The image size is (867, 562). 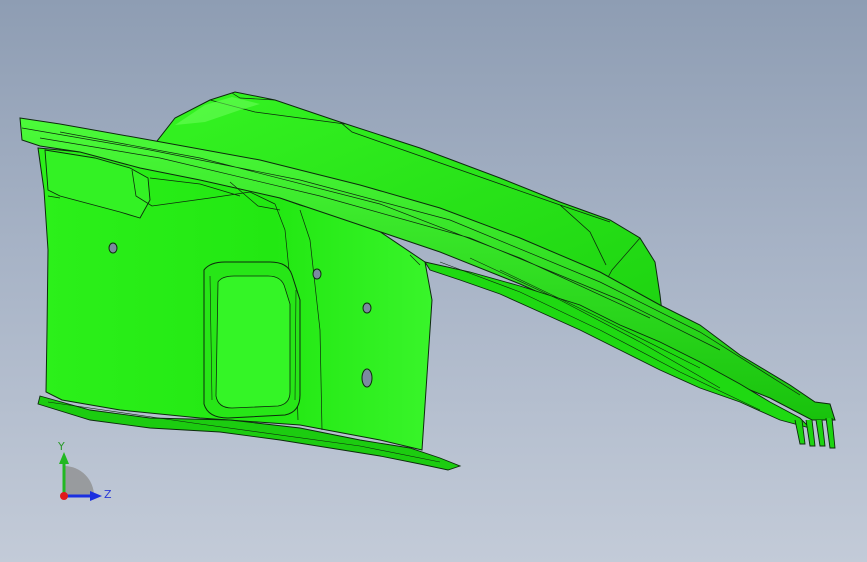 I want to click on z-axis-label: Z, so click(x=108, y=494).